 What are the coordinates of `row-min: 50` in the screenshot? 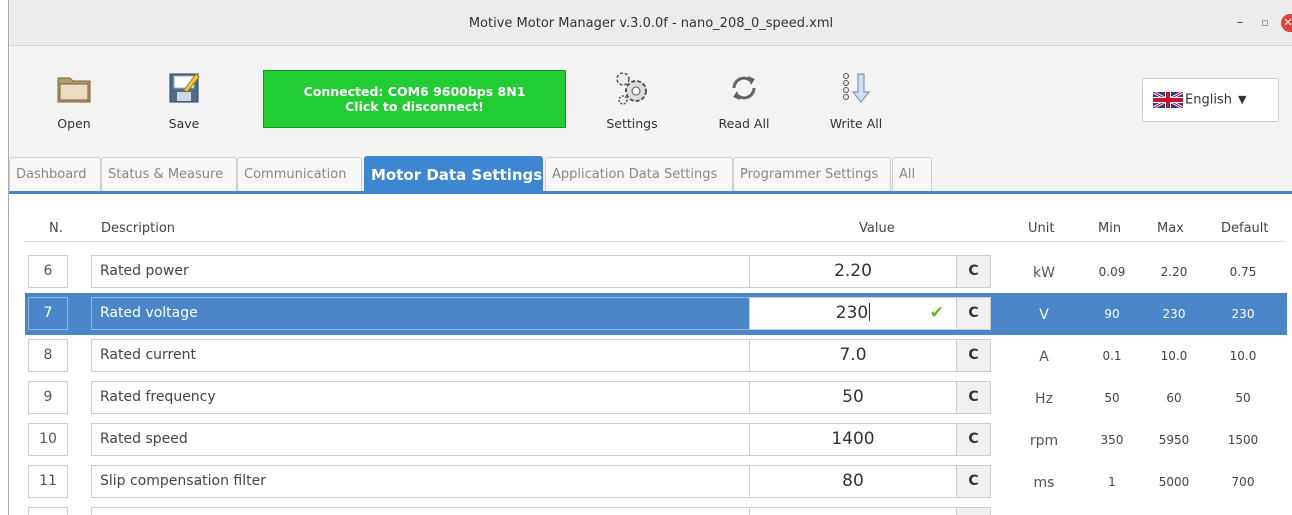 It's located at (1112, 398).